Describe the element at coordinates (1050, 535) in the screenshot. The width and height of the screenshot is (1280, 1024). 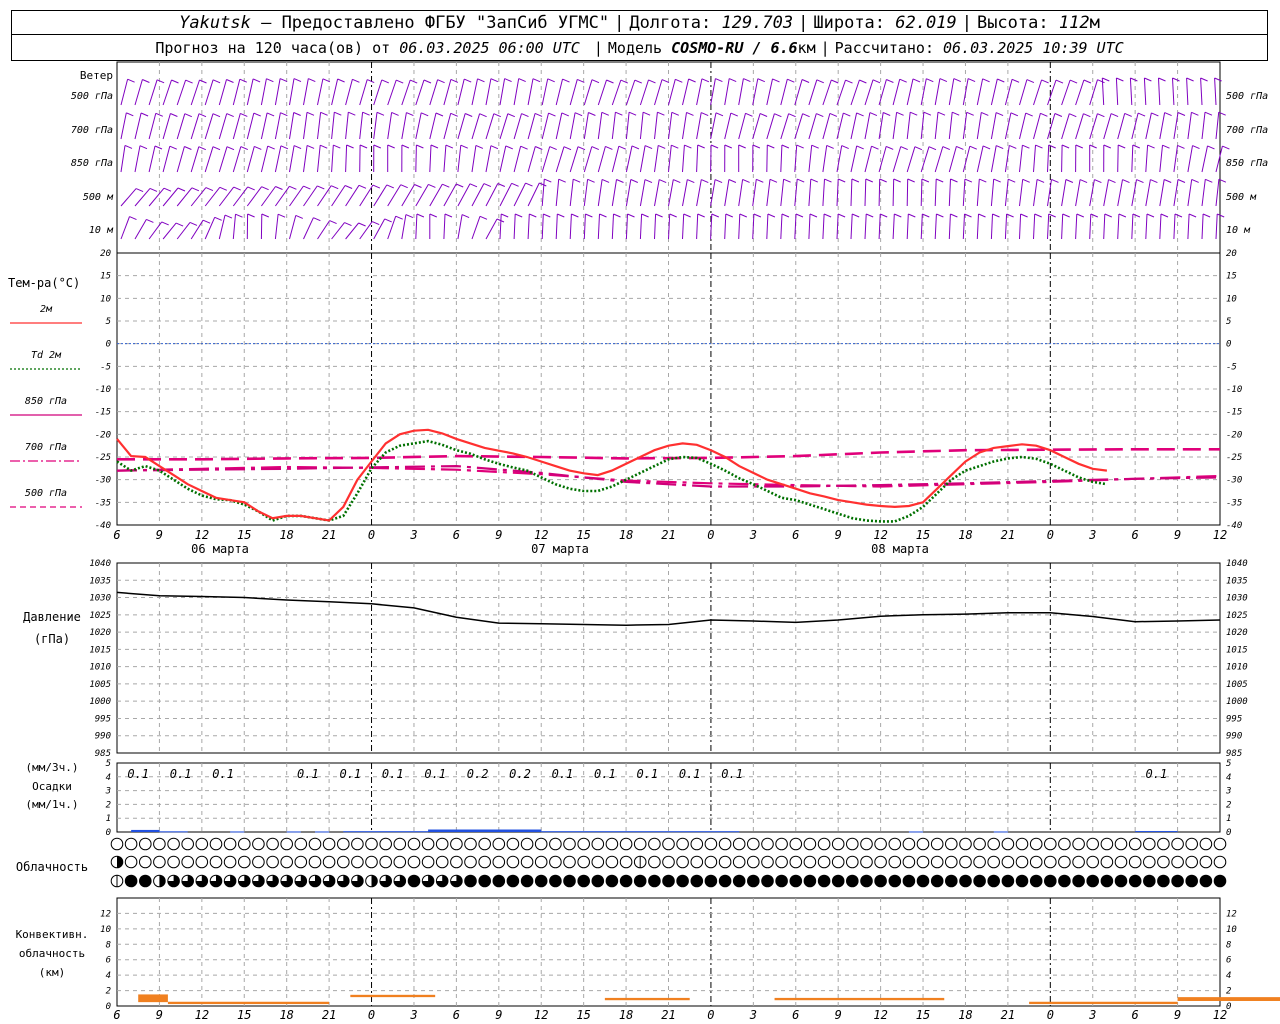
I see `temp-time-tick: 0` at that location.